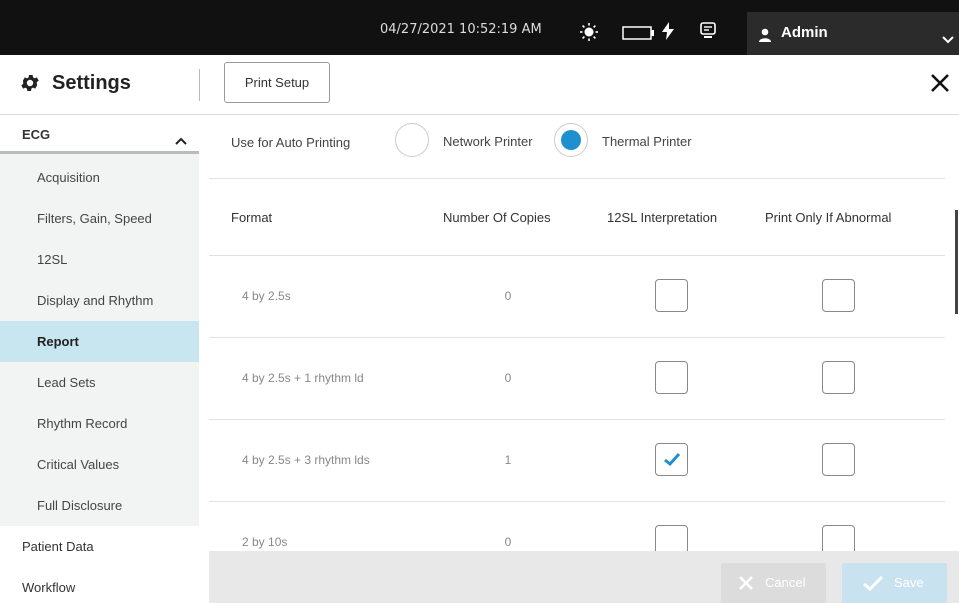 The height and width of the screenshot is (603, 959). What do you see at coordinates (68, 177) in the screenshot?
I see `sidebar-item-label: Acquisition` at bounding box center [68, 177].